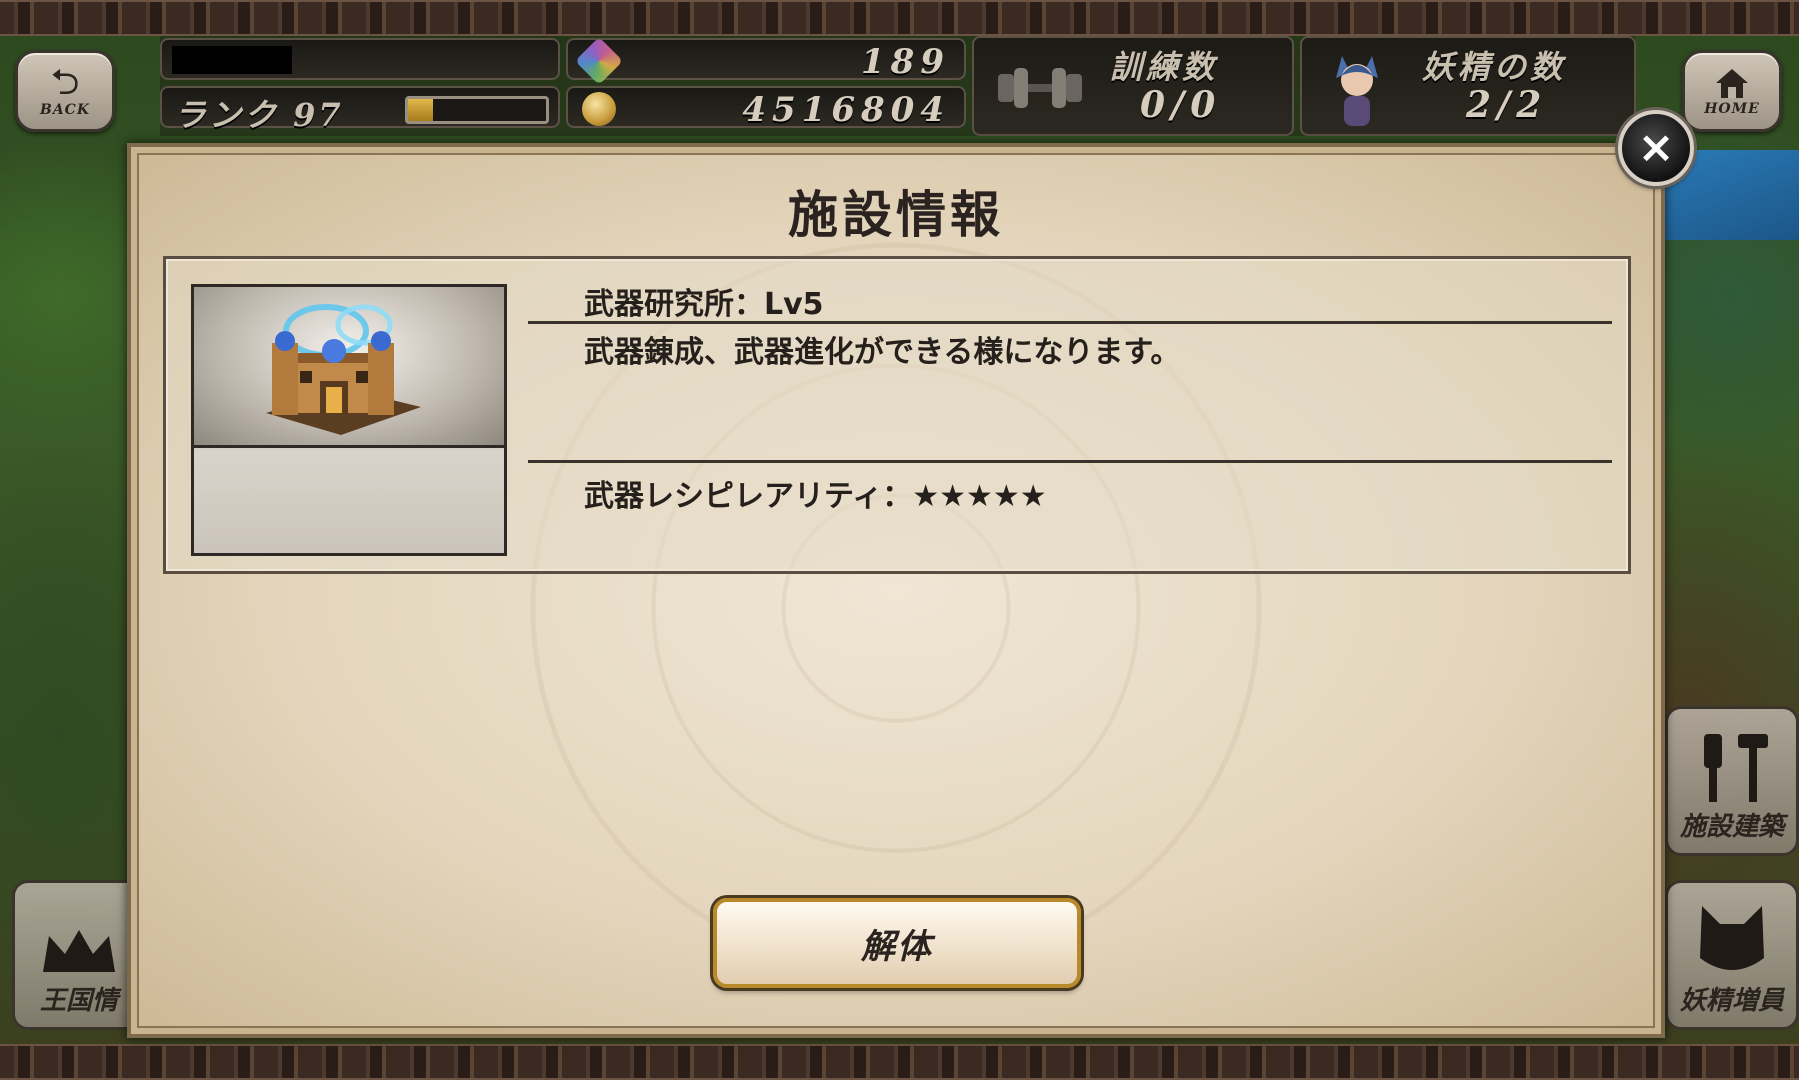 The width and height of the screenshot is (1799, 1080). I want to click on back-button-label: BACK, so click(64, 110).